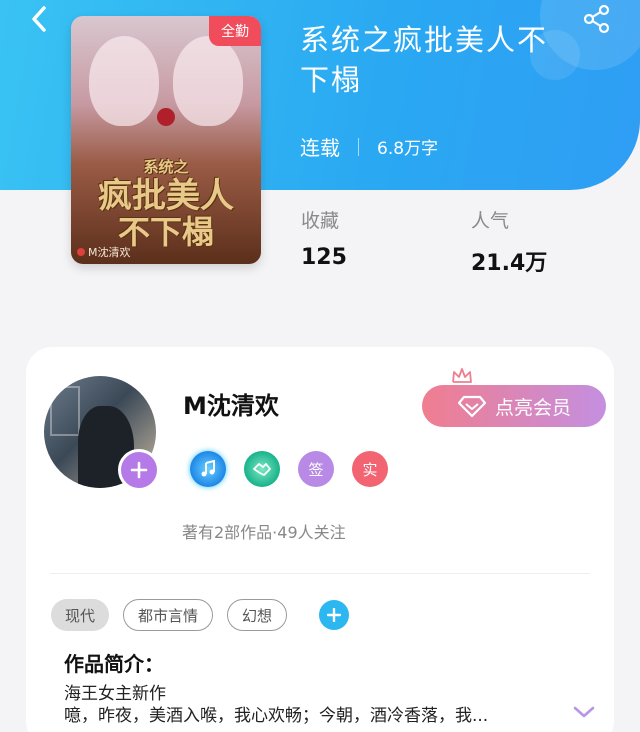 This screenshot has height=732, width=640. I want to click on share-button, so click(597, 19).